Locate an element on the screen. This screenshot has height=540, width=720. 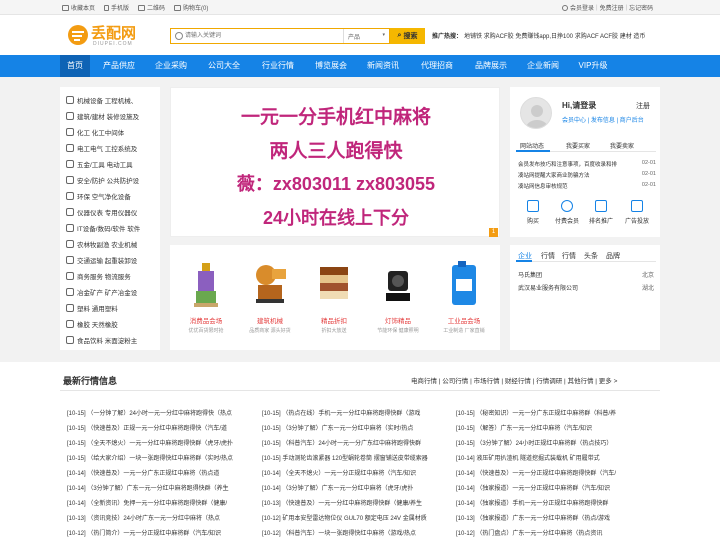
category-item: 安全/防护 公共防护设 is located at coordinates (112, 180).